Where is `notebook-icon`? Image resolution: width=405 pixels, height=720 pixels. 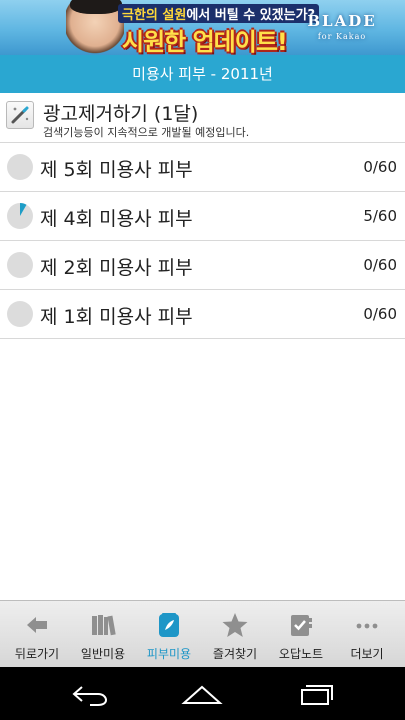 notebook-icon is located at coordinates (169, 625).